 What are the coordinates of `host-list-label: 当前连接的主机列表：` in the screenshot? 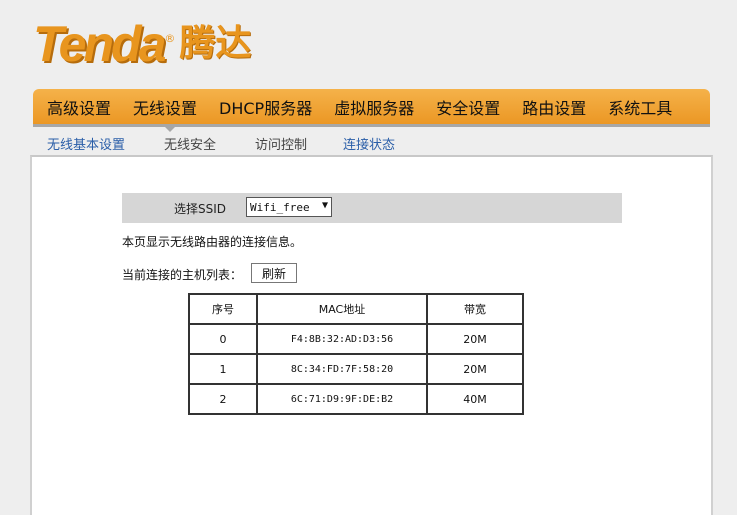 It's located at (182, 275).